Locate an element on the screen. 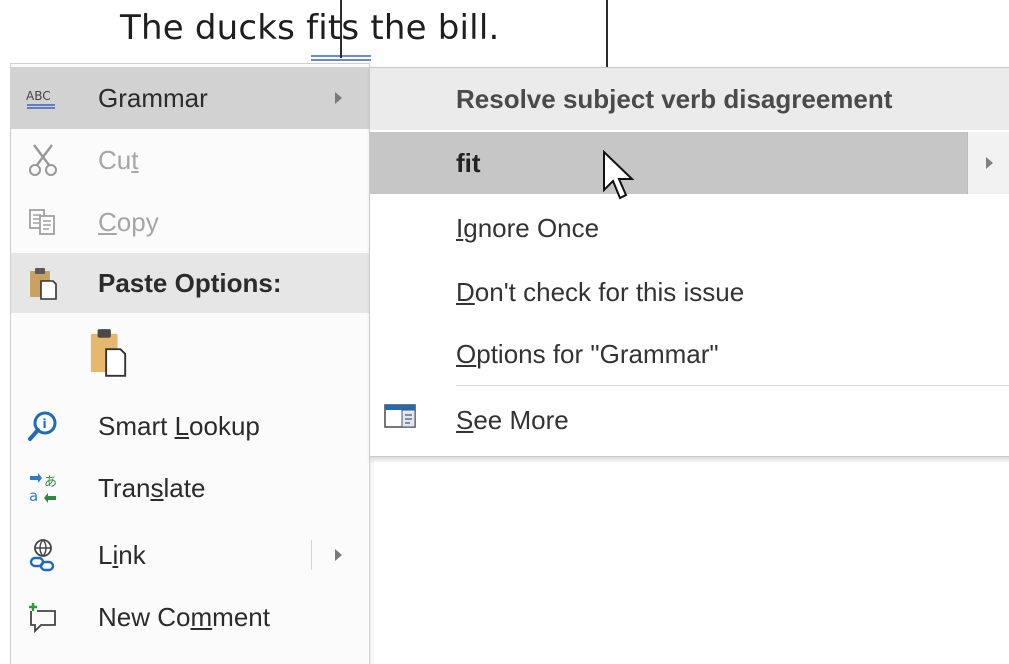 The height and width of the screenshot is (664, 1009). menu-item-link: Link is located at coordinates (190, 555).